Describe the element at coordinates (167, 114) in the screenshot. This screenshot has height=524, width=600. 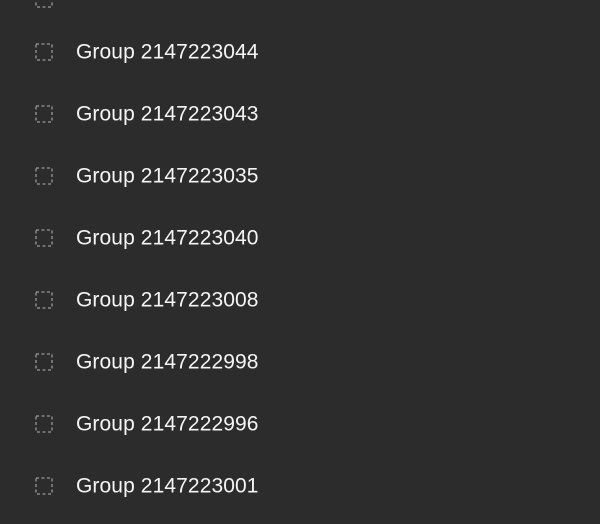
I see `layer-label: Group 2147223043` at that location.